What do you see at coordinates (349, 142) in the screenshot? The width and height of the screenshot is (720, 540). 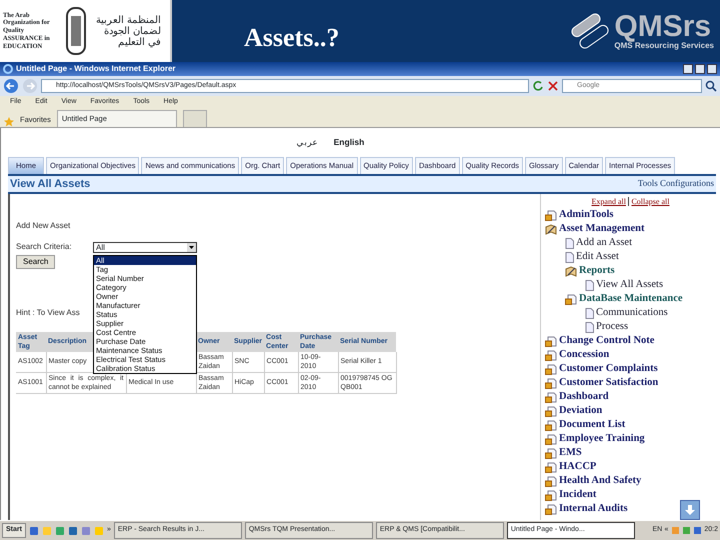 I see `language-link: English` at bounding box center [349, 142].